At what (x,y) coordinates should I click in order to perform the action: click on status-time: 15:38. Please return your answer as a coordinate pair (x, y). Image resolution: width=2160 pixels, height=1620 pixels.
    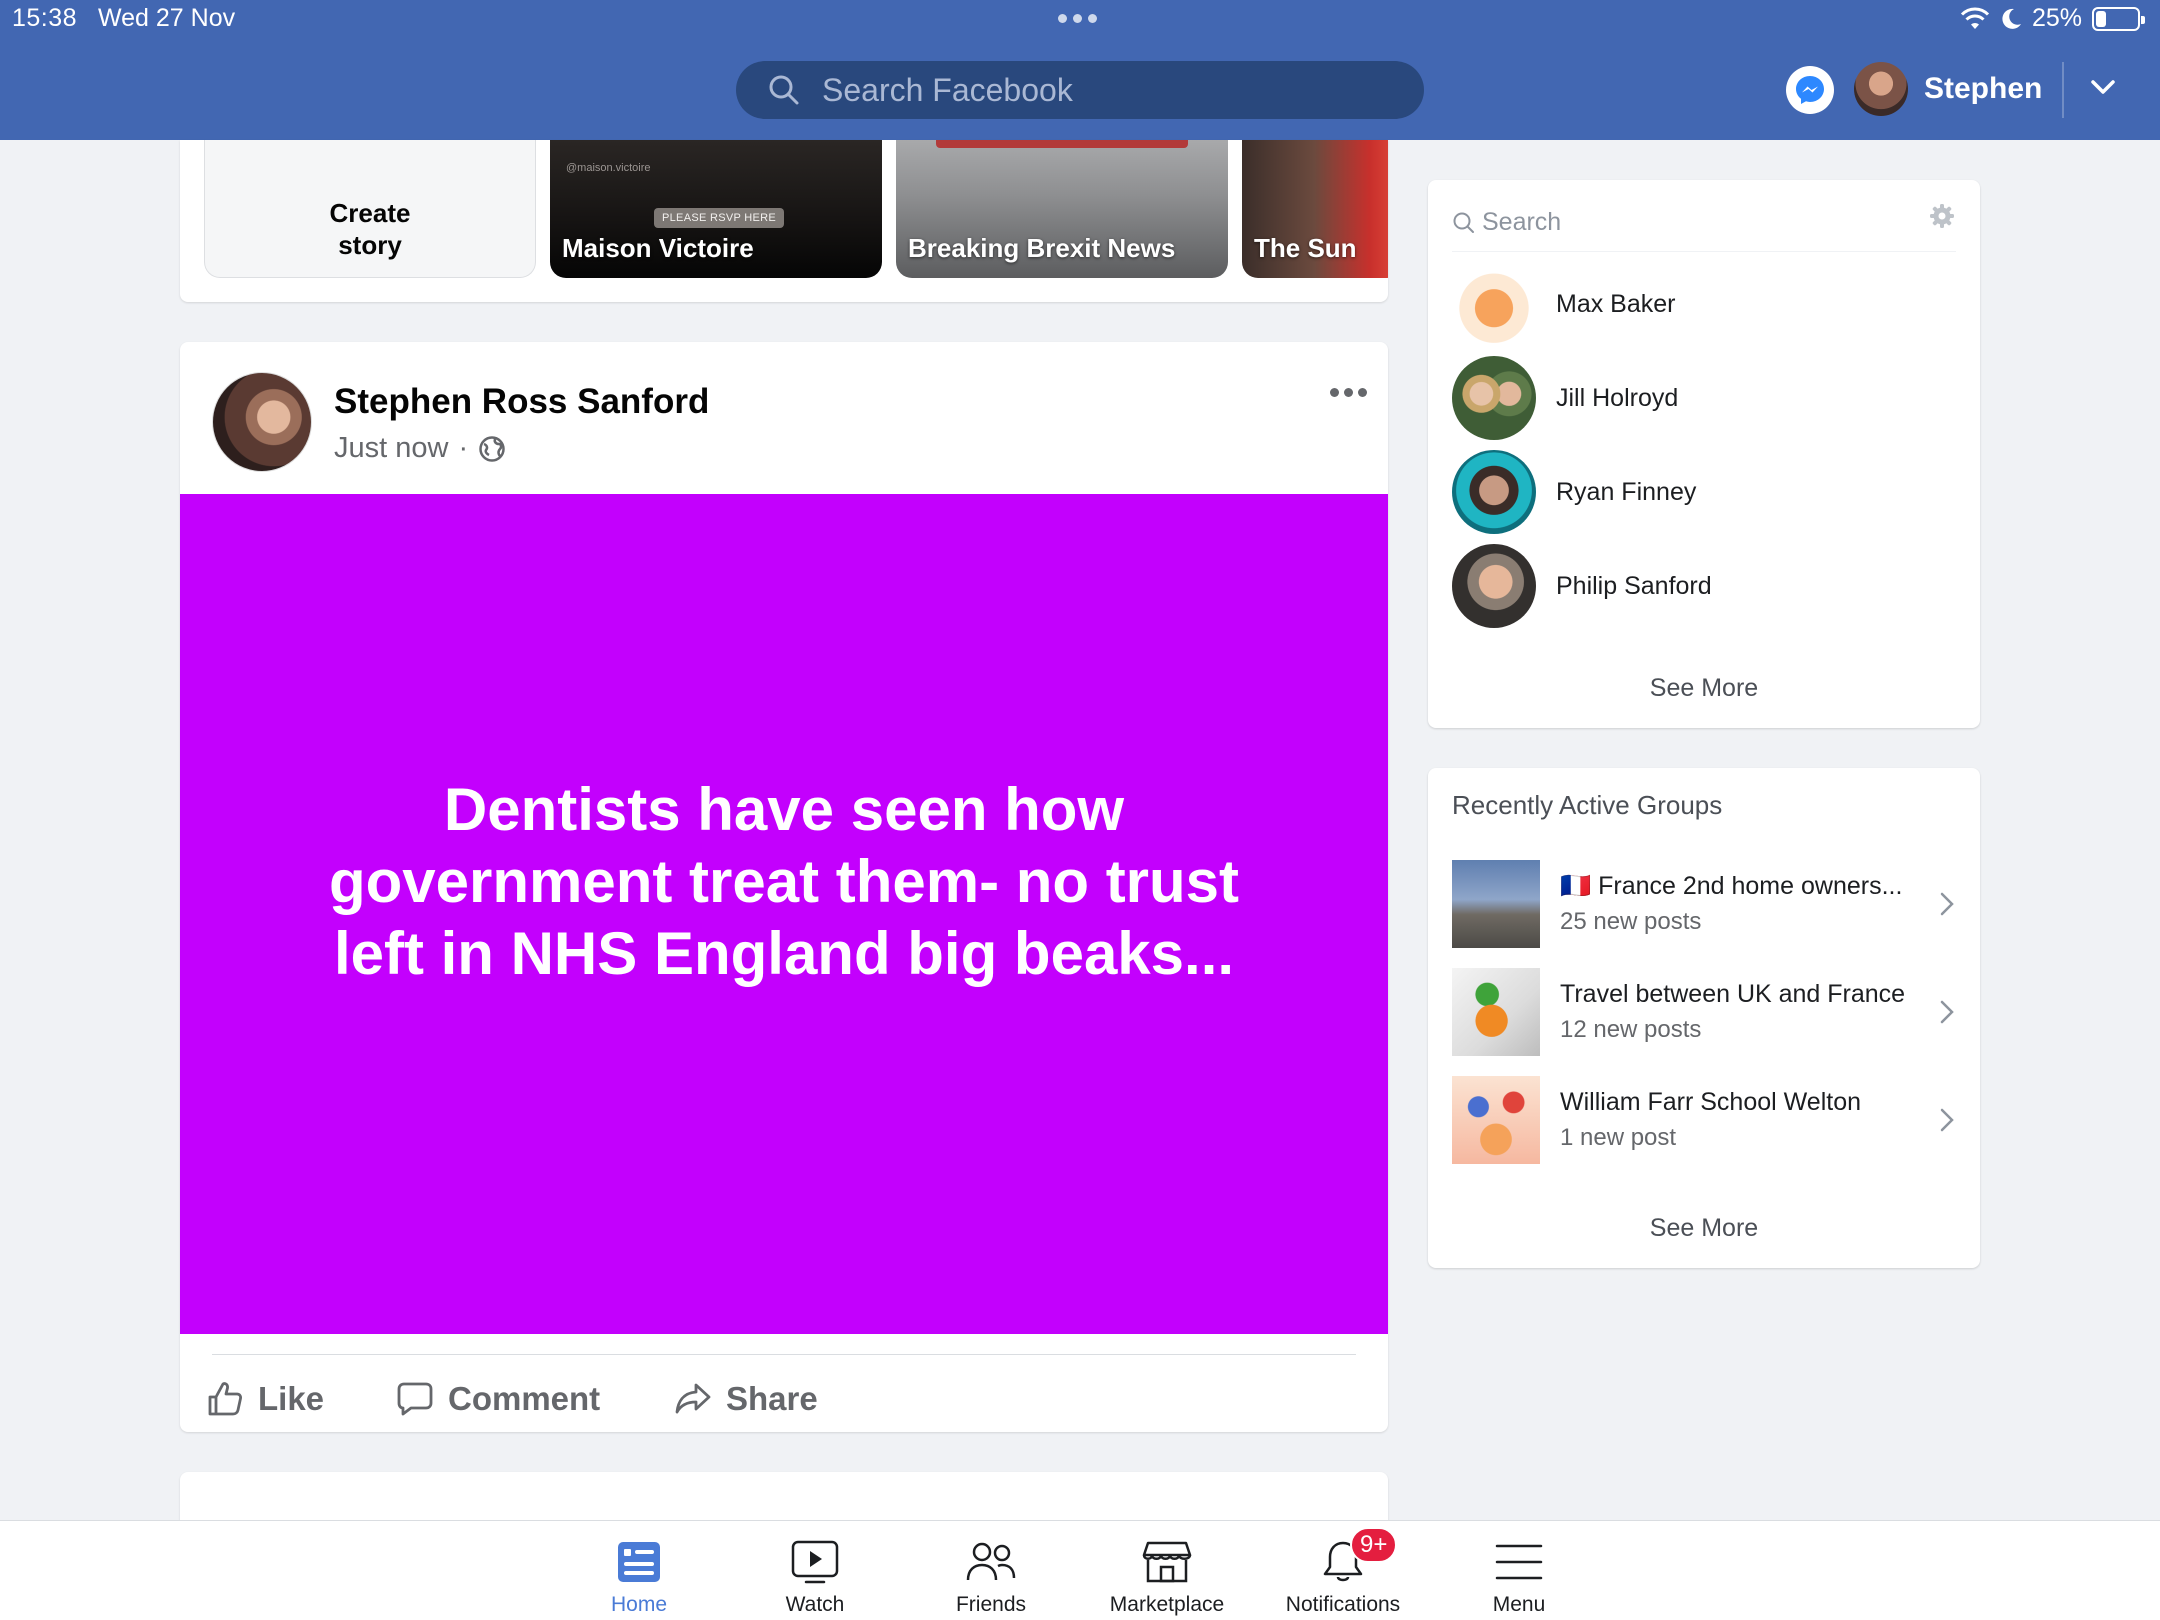
    Looking at the image, I should click on (45, 18).